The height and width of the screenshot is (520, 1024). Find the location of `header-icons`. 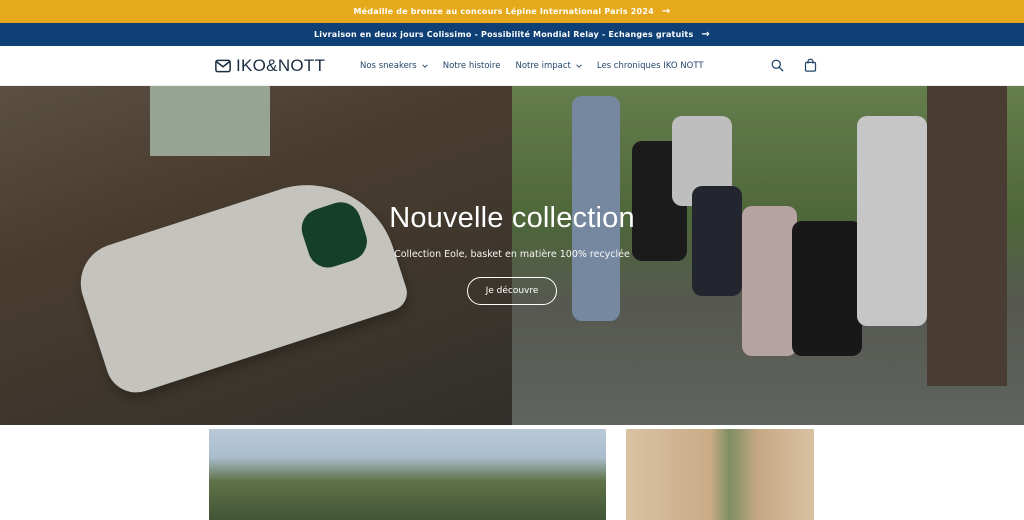

header-icons is located at coordinates (785, 65).